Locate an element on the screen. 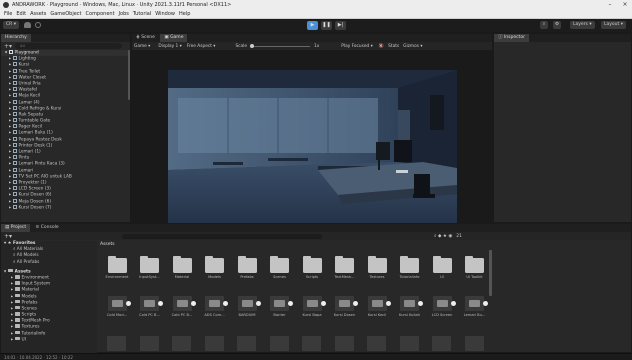 The width and height of the screenshot is (632, 360). account-button: CR ▾ is located at coordinates (11, 25).